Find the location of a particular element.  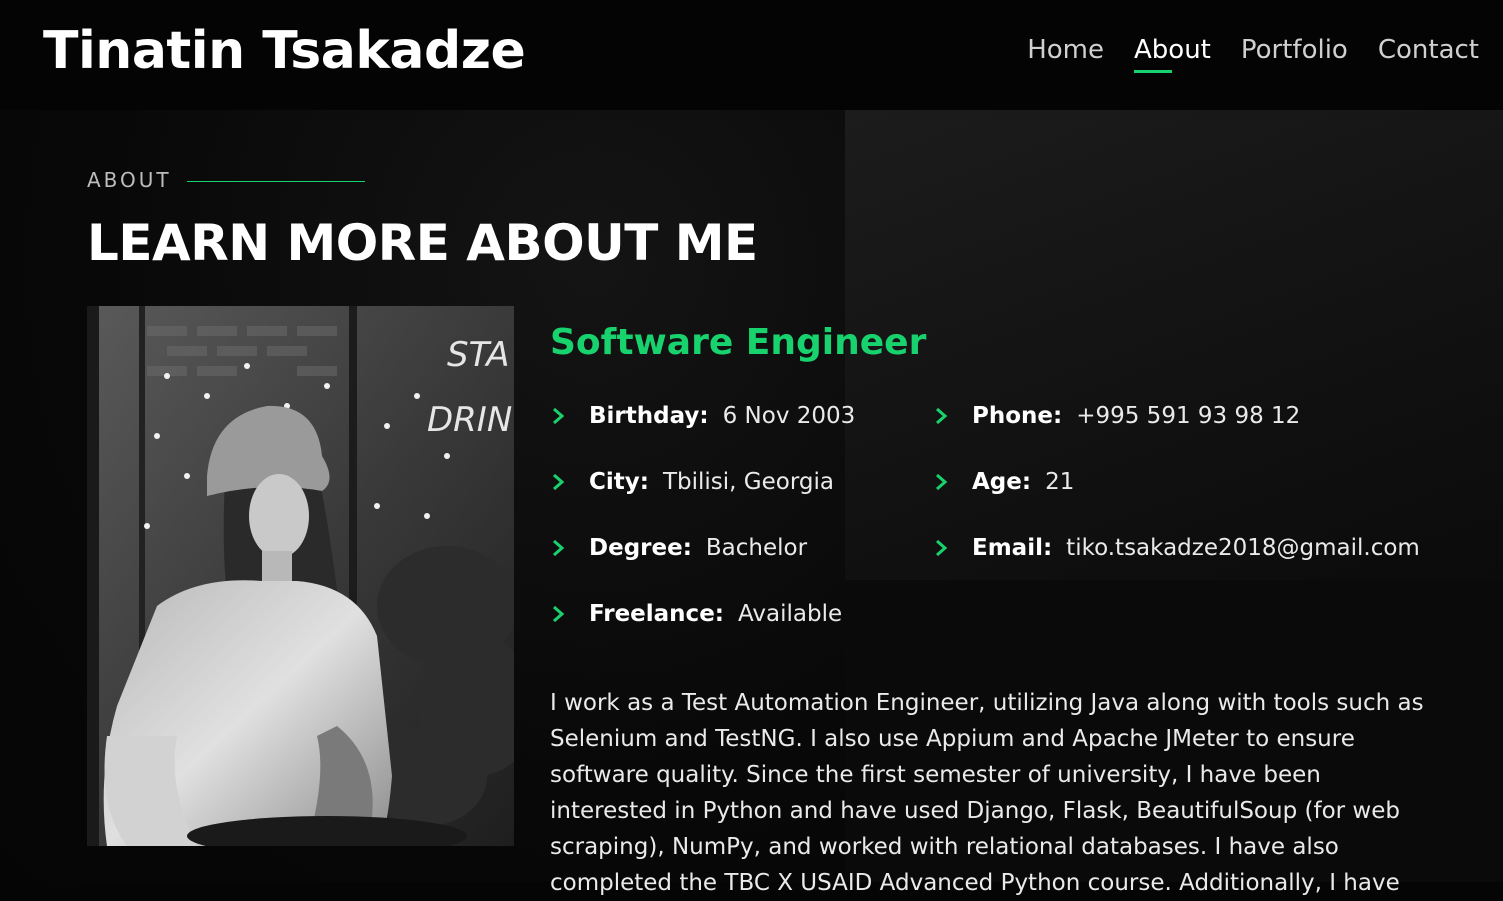

nav-contact: Contact is located at coordinates (1428, 50).